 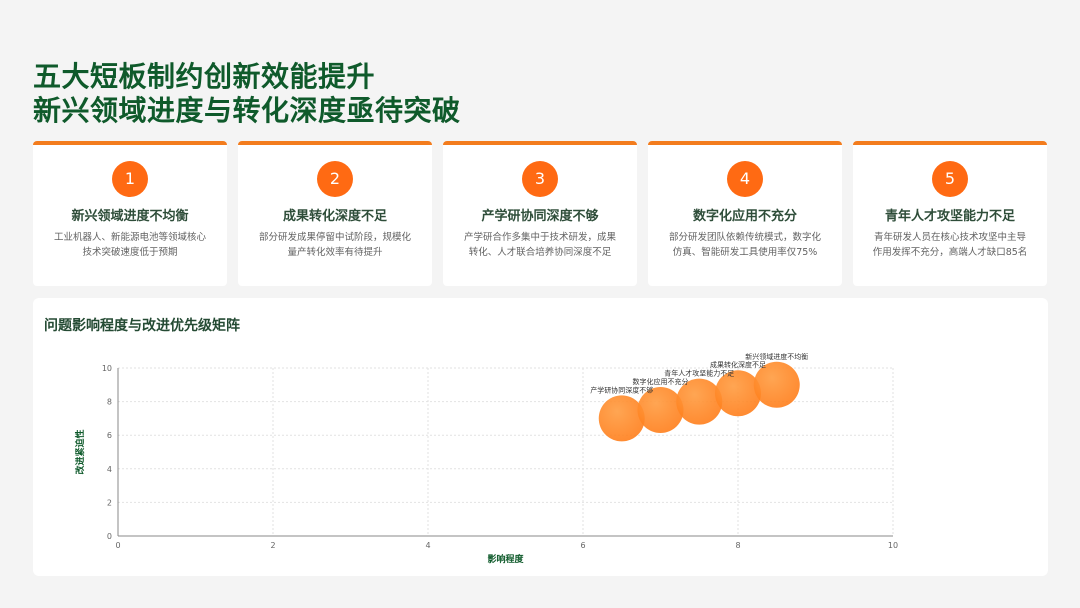 What do you see at coordinates (744, 245) in the screenshot?
I see `card-description: 部分研发团队依赖传统模式，数字化仿真、智能研发工具使用率仅75%` at bounding box center [744, 245].